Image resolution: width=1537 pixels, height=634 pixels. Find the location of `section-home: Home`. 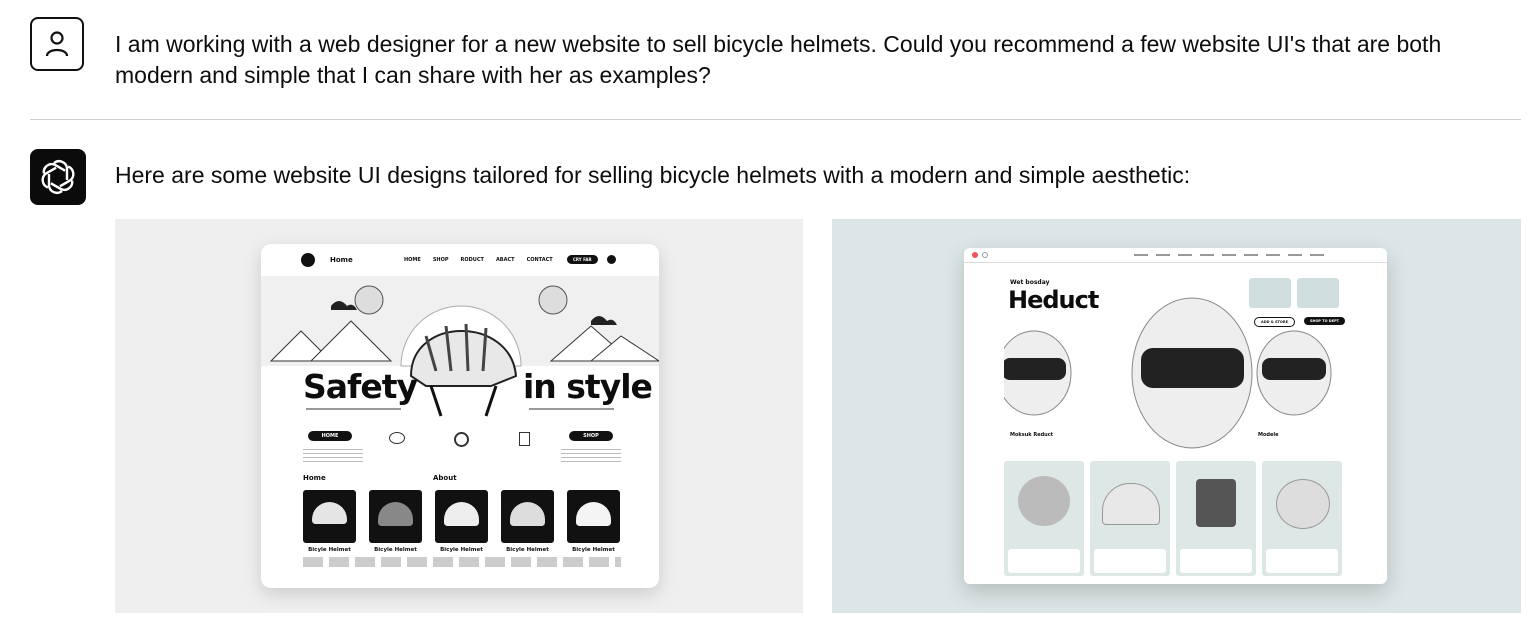

section-home: Home is located at coordinates (314, 478).